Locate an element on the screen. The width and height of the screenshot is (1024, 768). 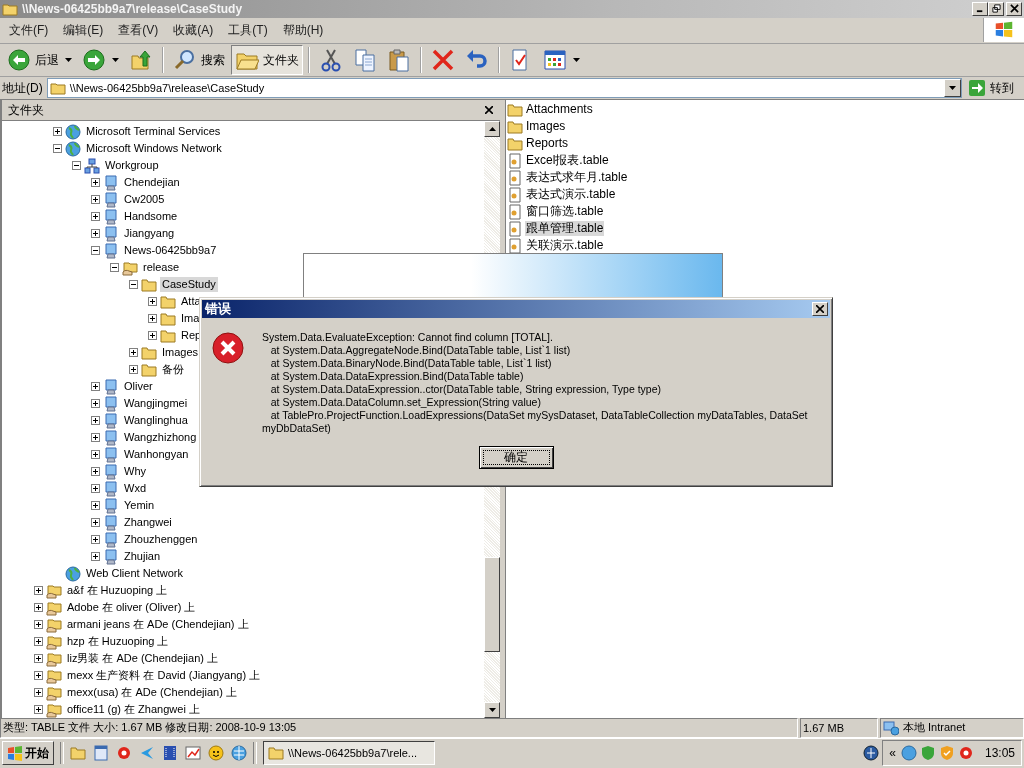
zone-text: 本地 Intranet is located at coordinates (934, 728).